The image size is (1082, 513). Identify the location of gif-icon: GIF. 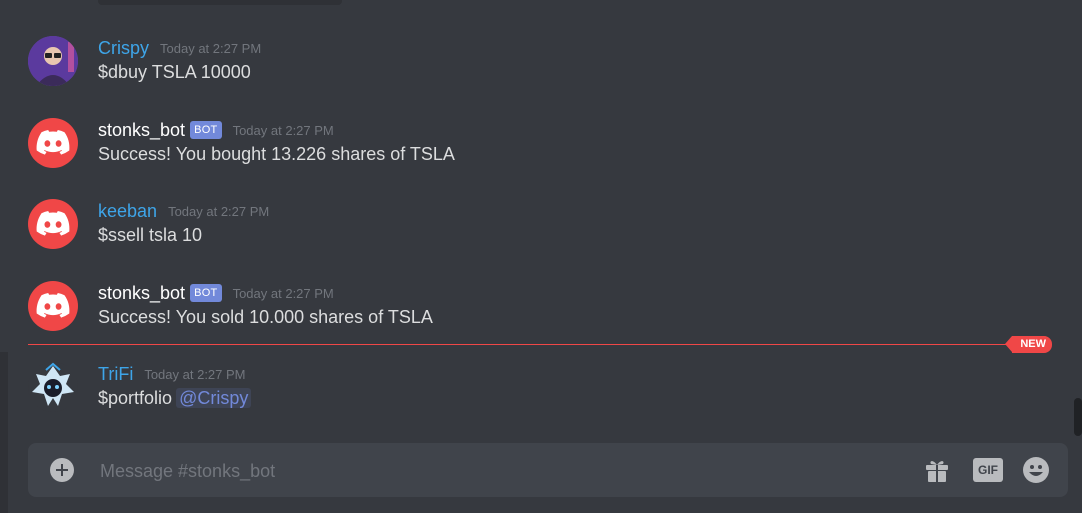
(988, 470).